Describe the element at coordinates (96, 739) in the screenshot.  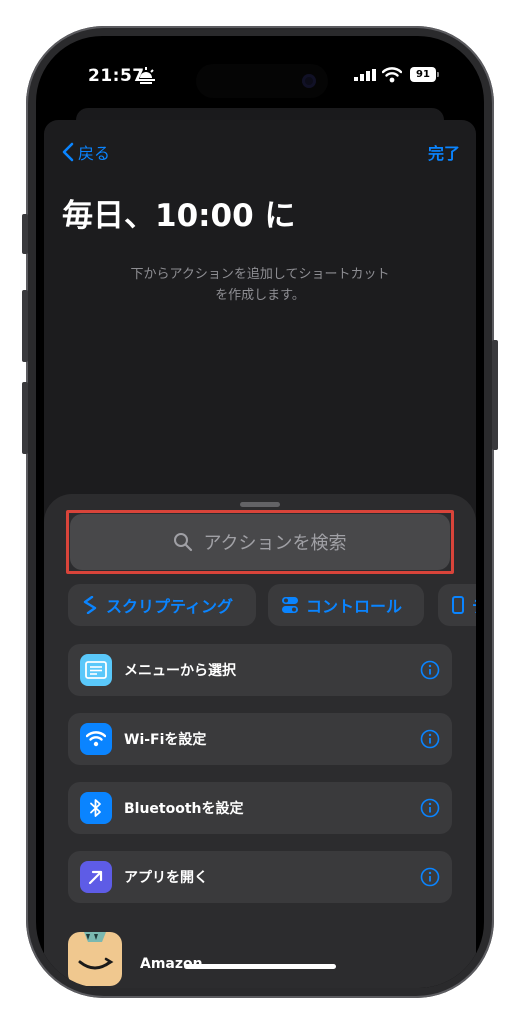
I see `wifi-icon` at that location.